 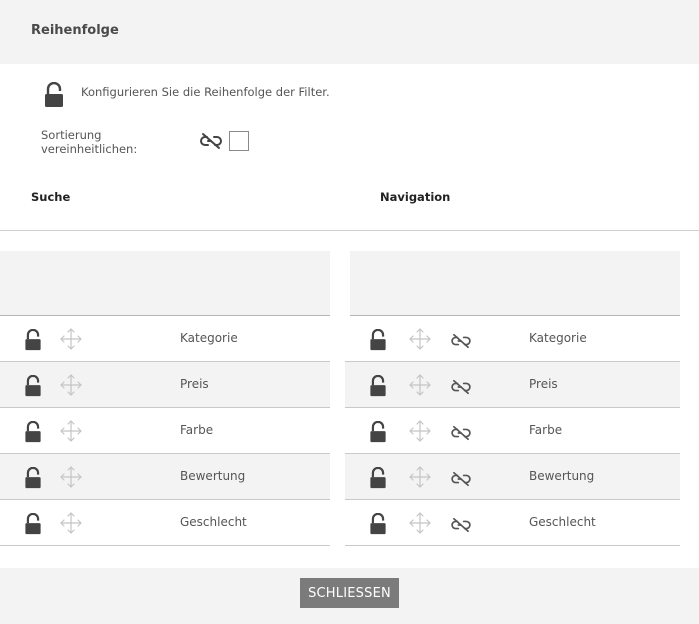 I want to click on navigation-filter-row: Preis, so click(x=512, y=385).